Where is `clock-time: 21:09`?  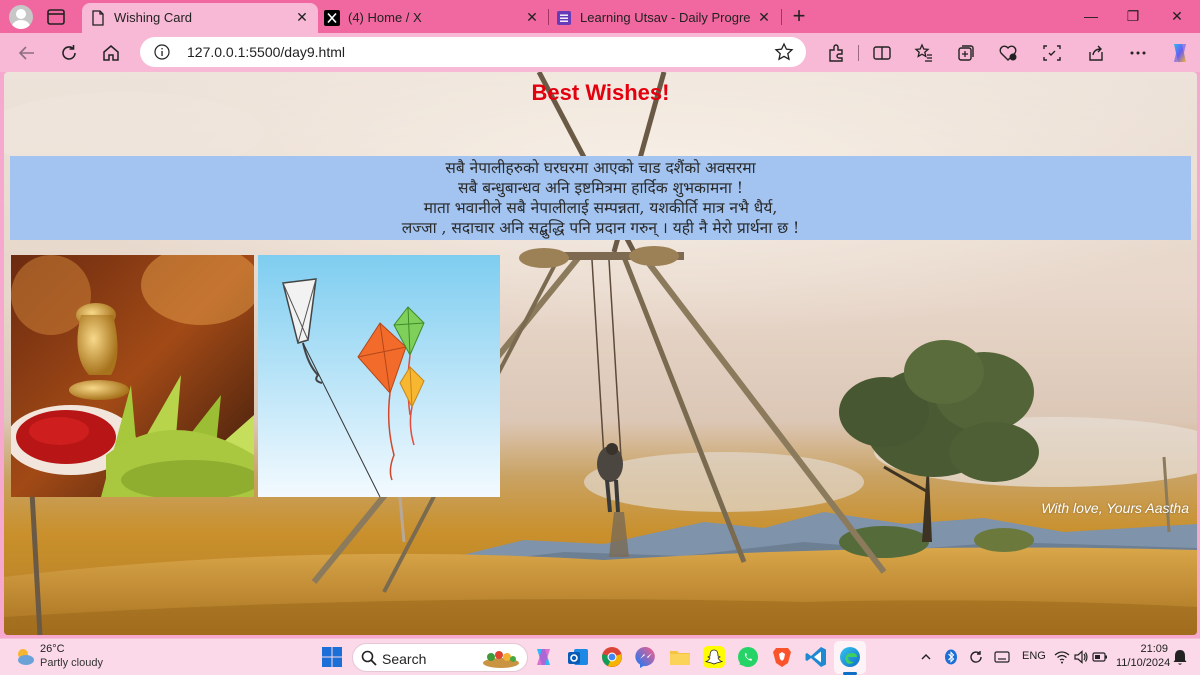
clock-time: 21:09 is located at coordinates (1154, 649).